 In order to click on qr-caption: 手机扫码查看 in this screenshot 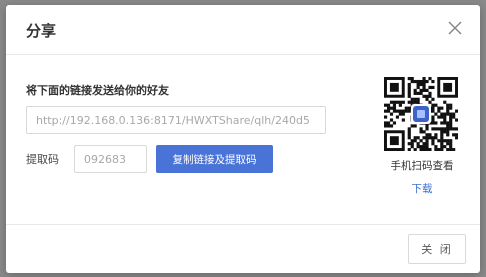, I will do `click(422, 166)`.